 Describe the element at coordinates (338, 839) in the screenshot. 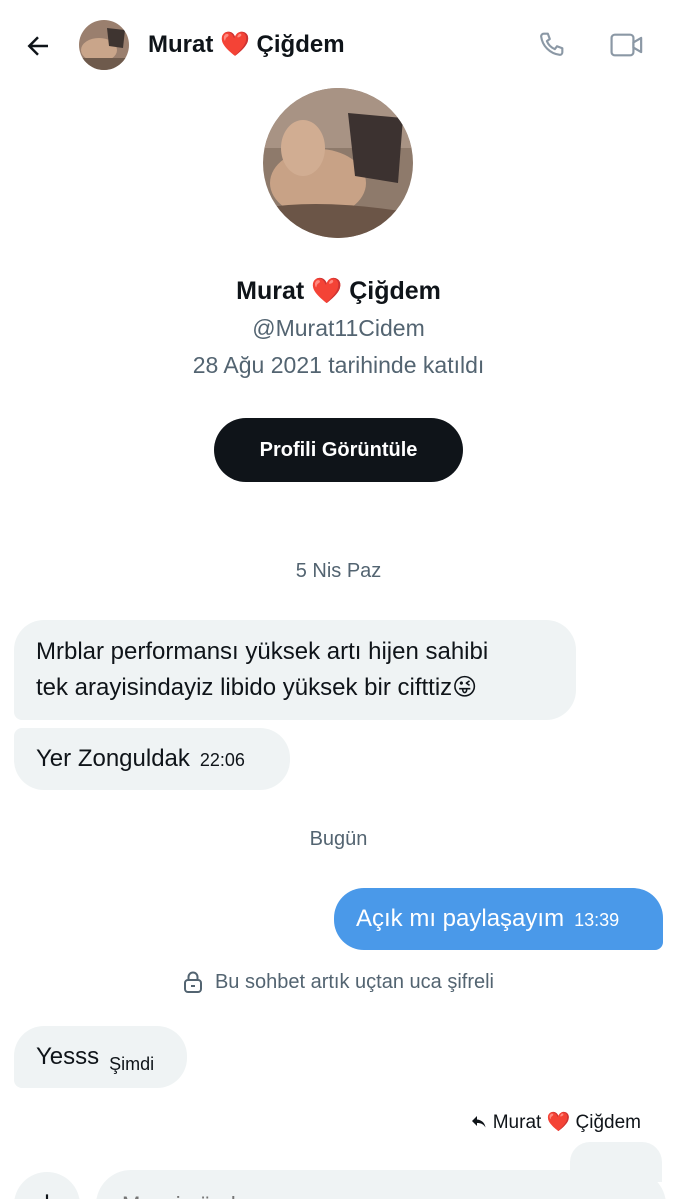

I see `date-separator: Bugün` at that location.